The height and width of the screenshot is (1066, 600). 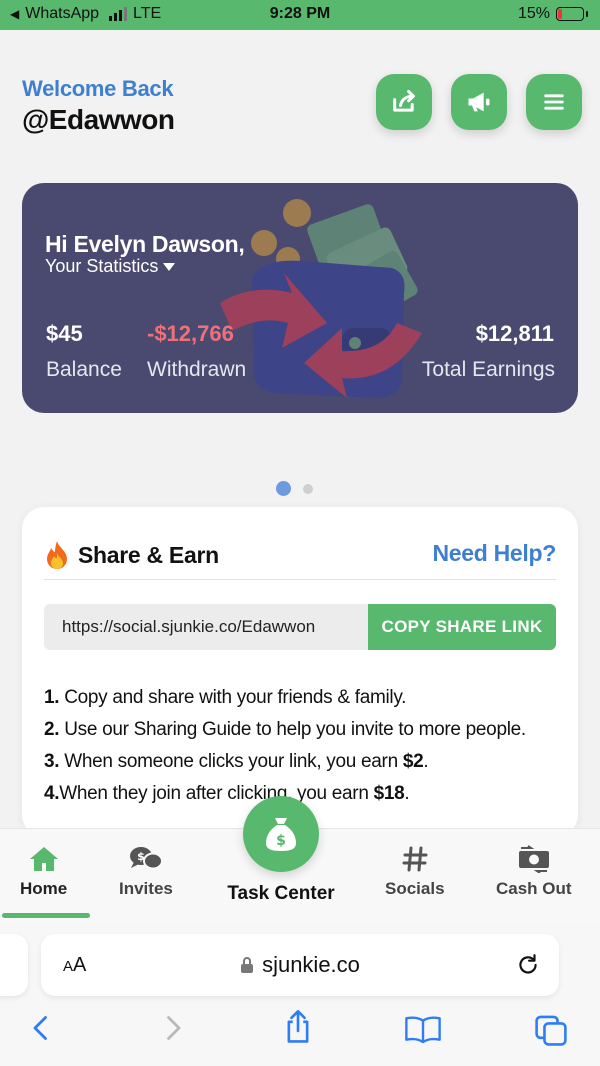 What do you see at coordinates (311, 964) in the screenshot?
I see `domain-text: sjunkie.co` at bounding box center [311, 964].